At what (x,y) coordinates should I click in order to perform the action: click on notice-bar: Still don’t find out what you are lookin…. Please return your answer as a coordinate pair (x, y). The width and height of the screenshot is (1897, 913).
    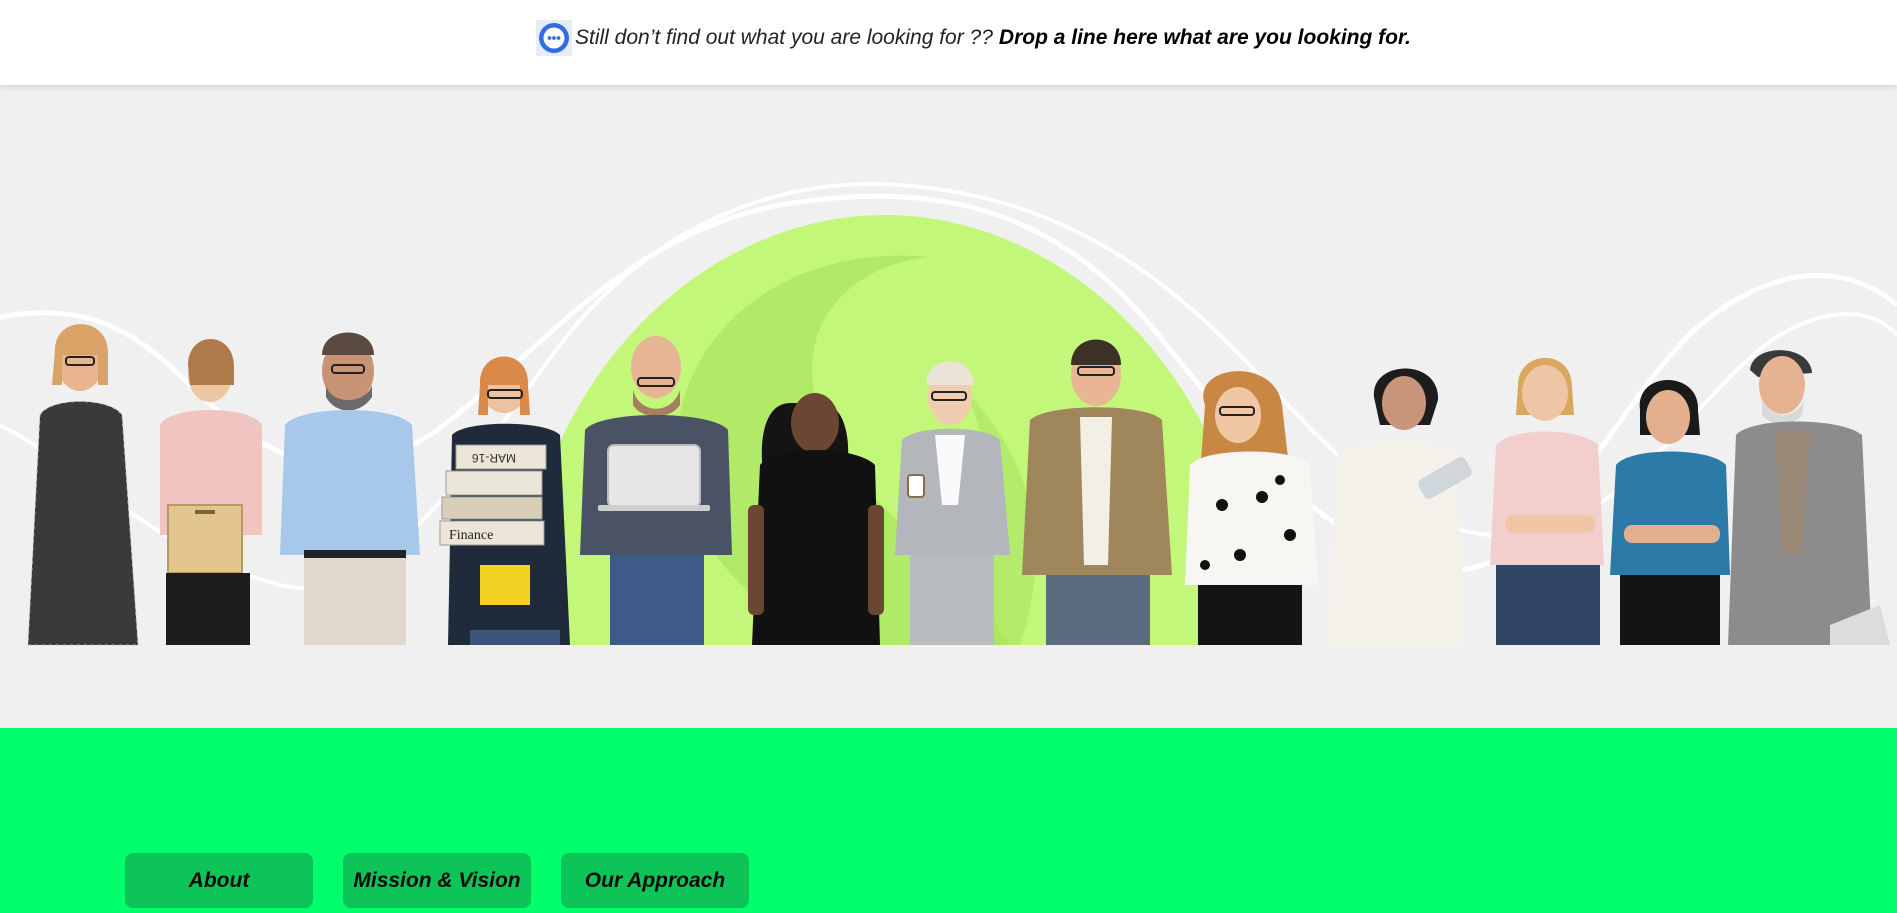
    Looking at the image, I should click on (948, 42).